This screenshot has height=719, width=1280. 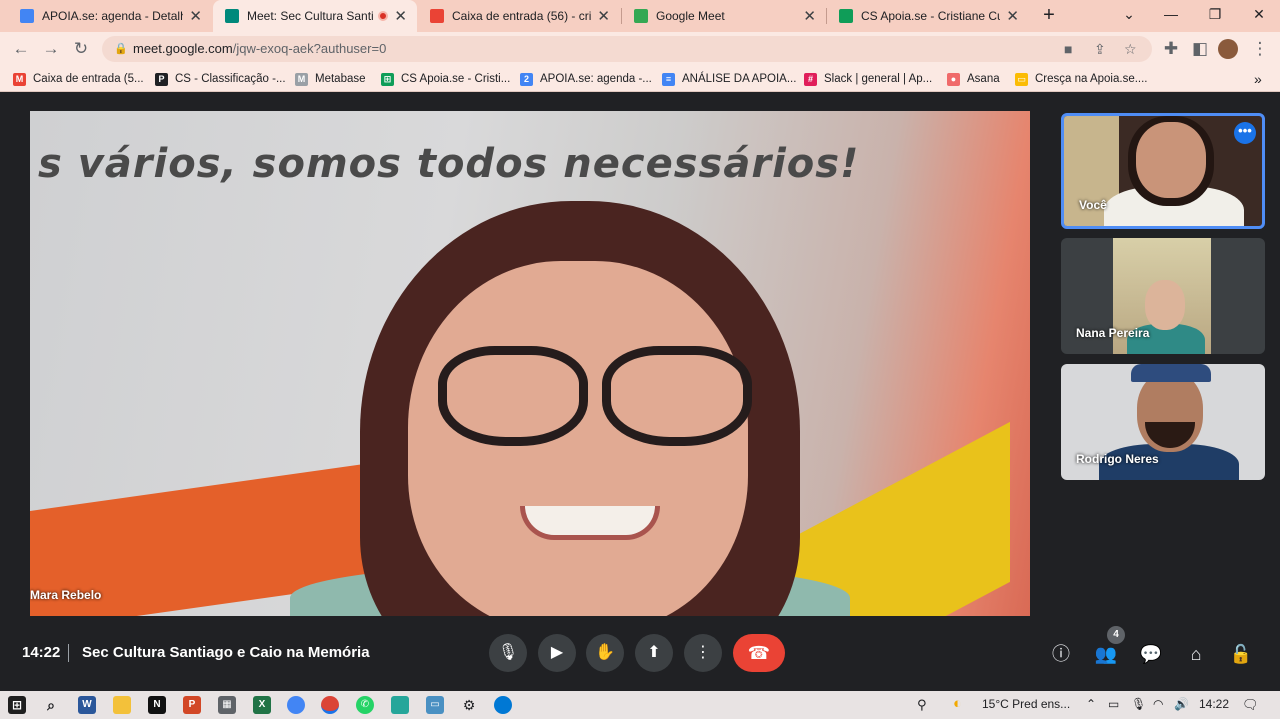 I want to click on wifi-icon: ◠, so click(x=1158, y=704).